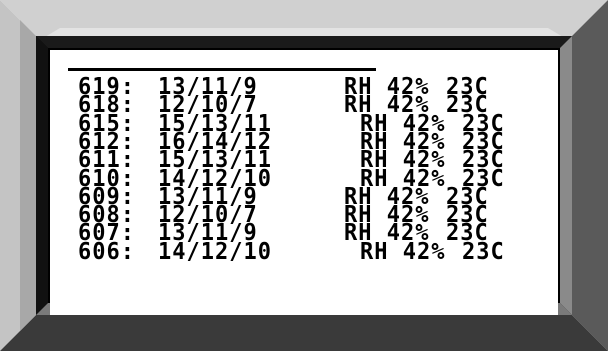  I want to click on log-row-values: 14/12/10, so click(215, 251).